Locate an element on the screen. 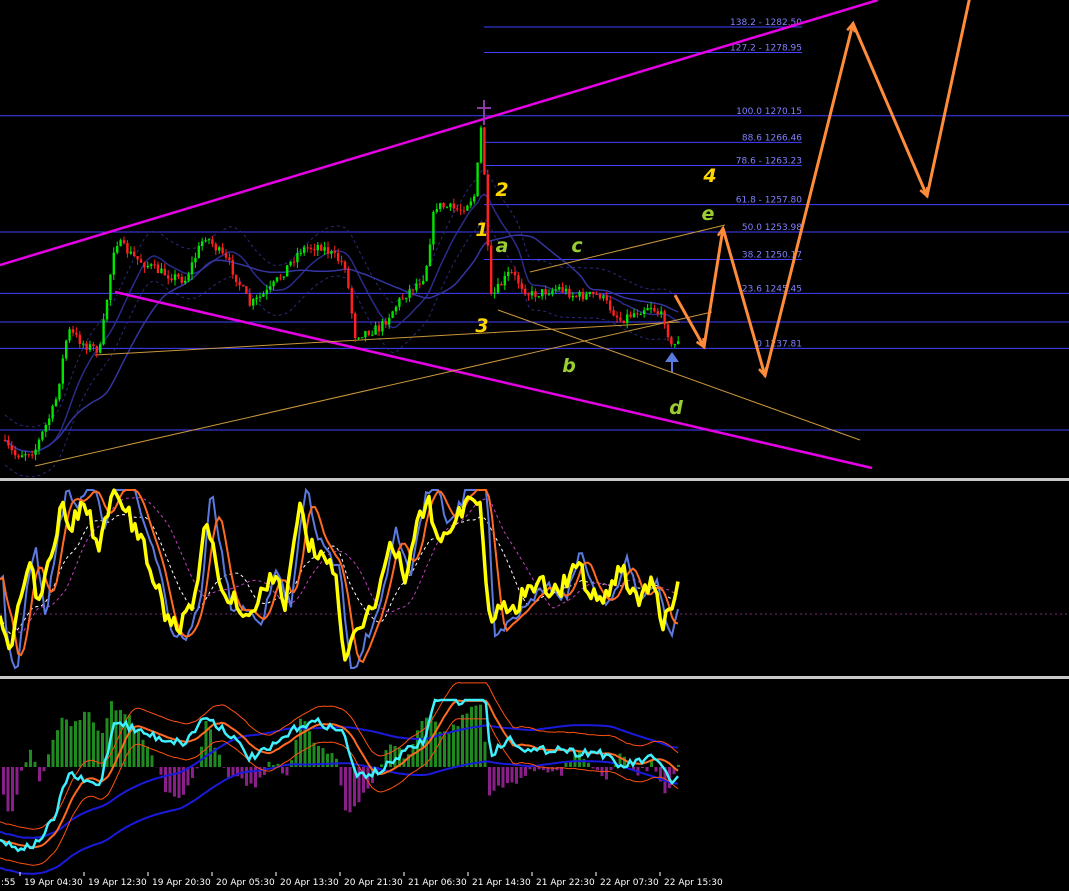 The image size is (1069, 891). time-axis-label: 19 Apr 04:30 is located at coordinates (53, 883).